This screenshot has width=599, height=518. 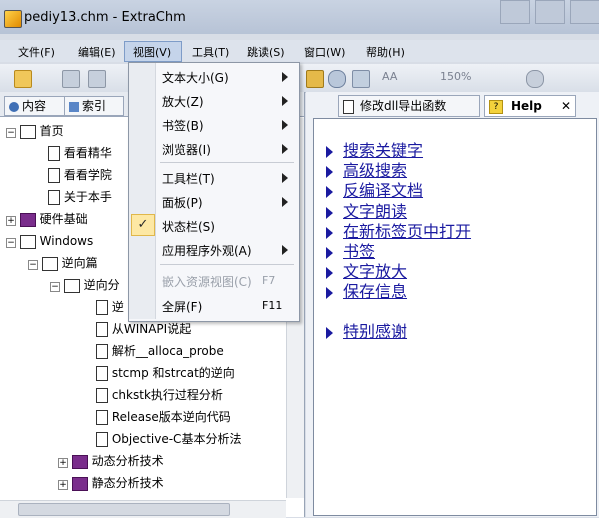 What do you see at coordinates (269, 280) in the screenshot?
I see `menu-shortcut: F7` at bounding box center [269, 280].